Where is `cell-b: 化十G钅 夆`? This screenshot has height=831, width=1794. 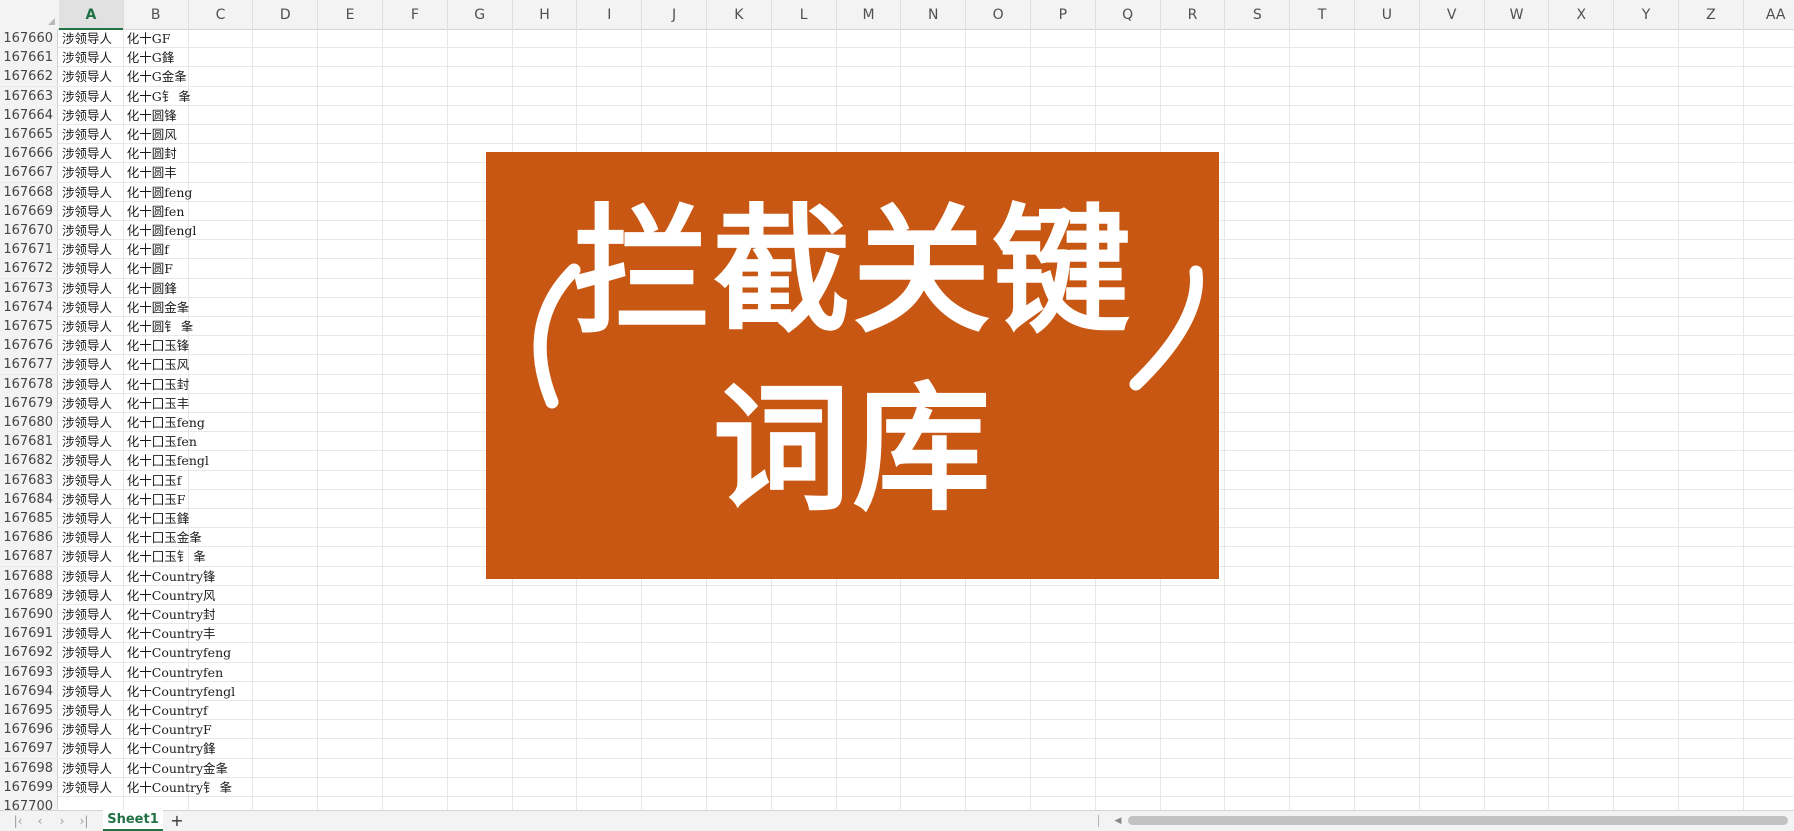
cell-b: 化十G钅 夆 is located at coordinates (159, 96).